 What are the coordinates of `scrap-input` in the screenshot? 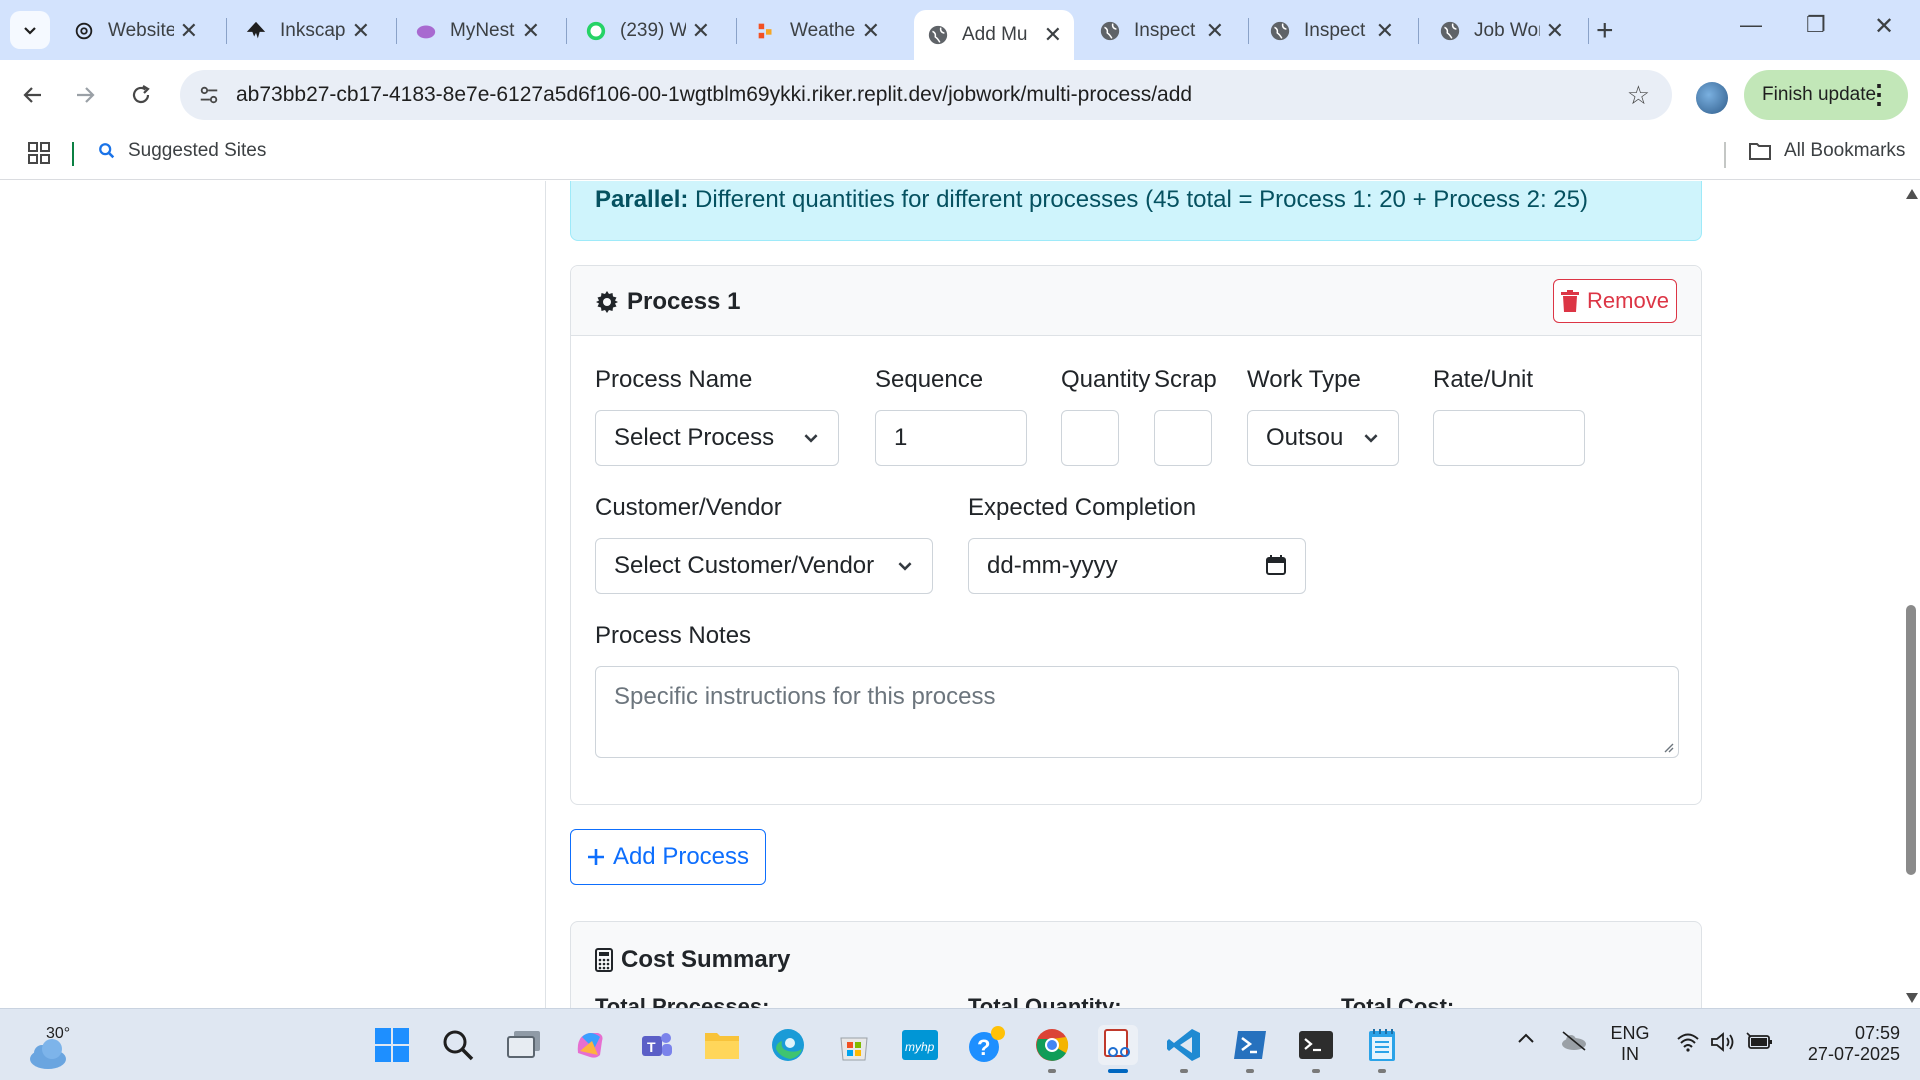 It's located at (1183, 438).